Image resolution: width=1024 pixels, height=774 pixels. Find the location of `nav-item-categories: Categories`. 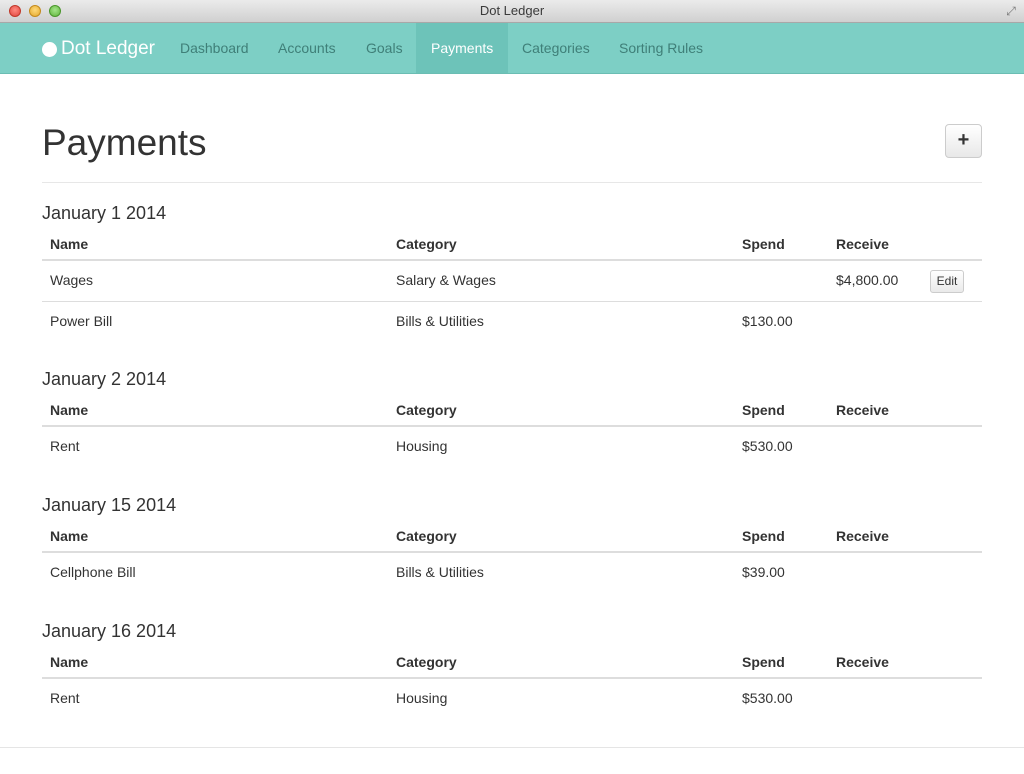

nav-item-categories: Categories is located at coordinates (556, 48).